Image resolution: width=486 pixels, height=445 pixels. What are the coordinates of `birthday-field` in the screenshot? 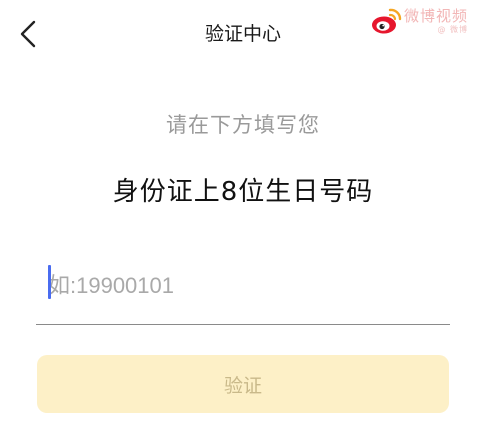 It's located at (243, 293).